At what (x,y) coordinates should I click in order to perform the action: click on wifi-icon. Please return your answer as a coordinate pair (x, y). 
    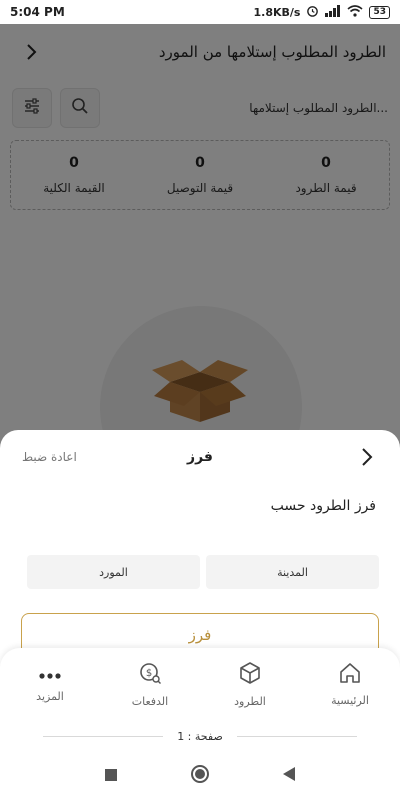
    Looking at the image, I should click on (355, 12).